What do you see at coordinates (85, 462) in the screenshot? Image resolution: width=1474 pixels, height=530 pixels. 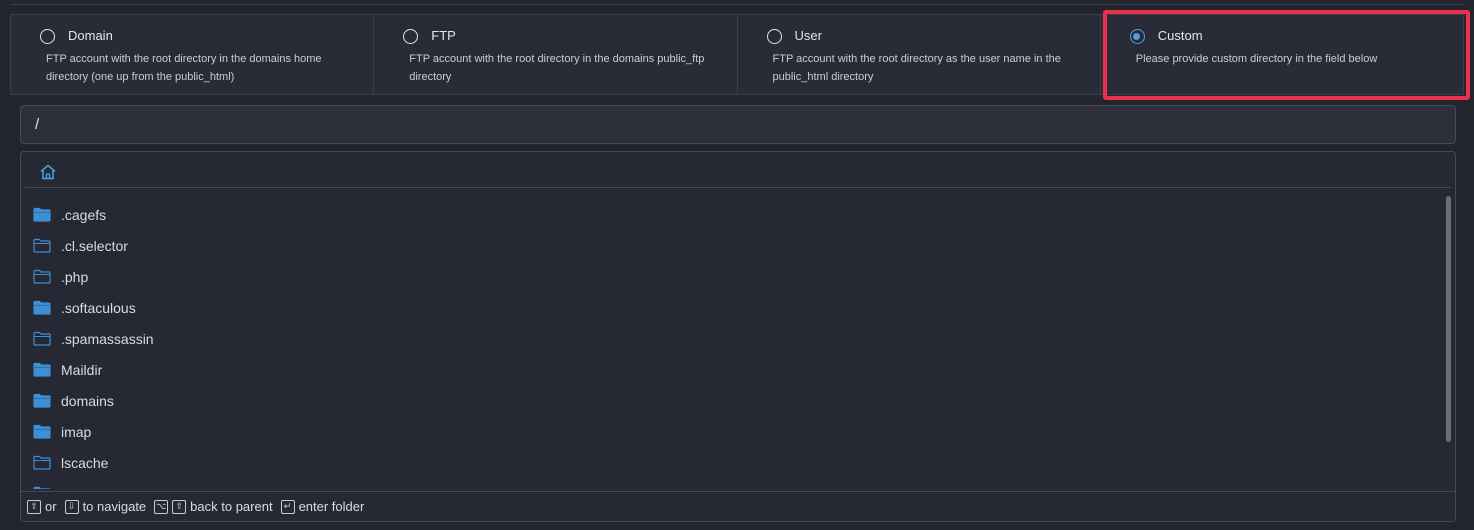 I see `folder-name: lscache` at bounding box center [85, 462].